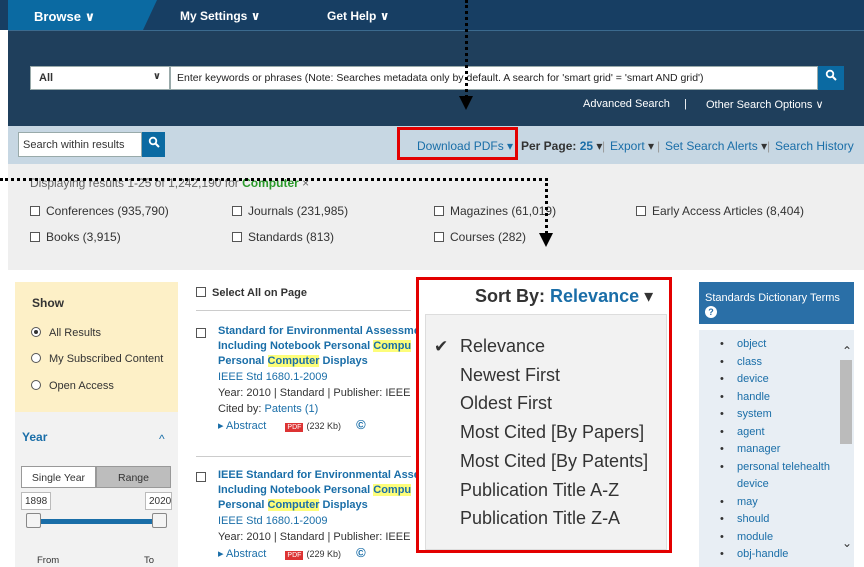 Image resolution: width=864 pixels, height=567 pixels. Describe the element at coordinates (158, 501) in the screenshot. I see `year-max-input: 2020` at that location.